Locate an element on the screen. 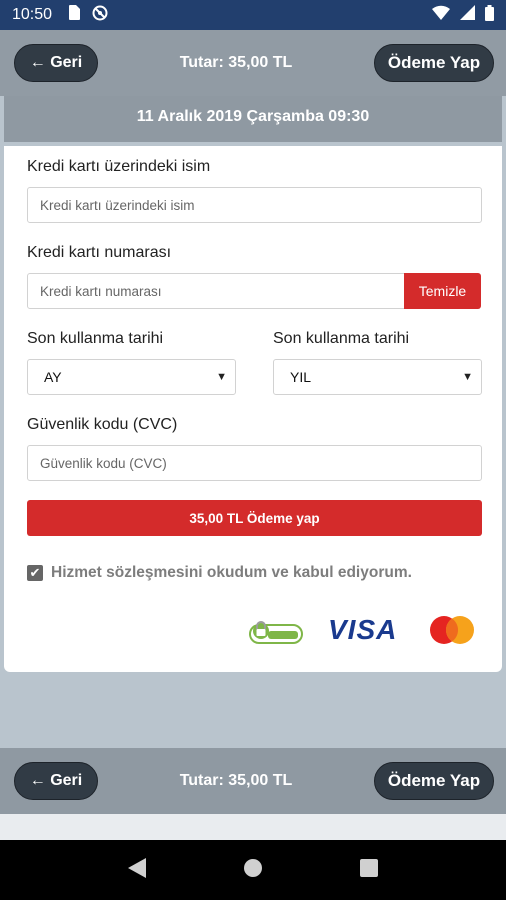  nav-recents-icon is located at coordinates (368, 870).